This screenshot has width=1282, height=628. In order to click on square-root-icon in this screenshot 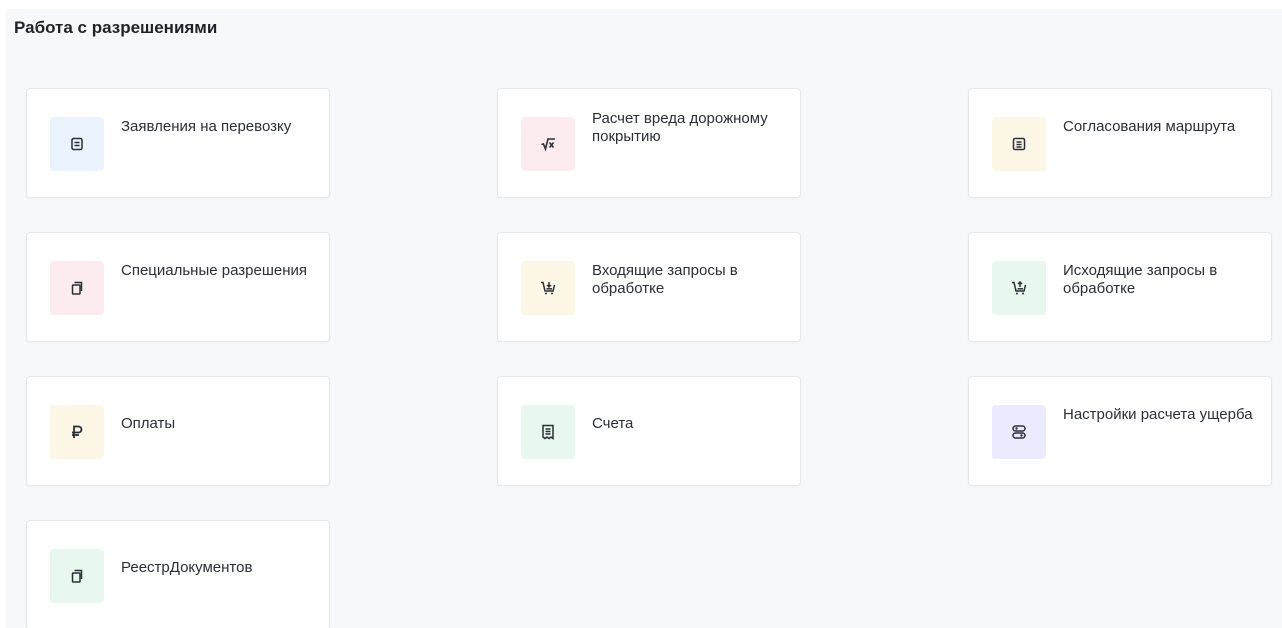, I will do `click(548, 144)`.